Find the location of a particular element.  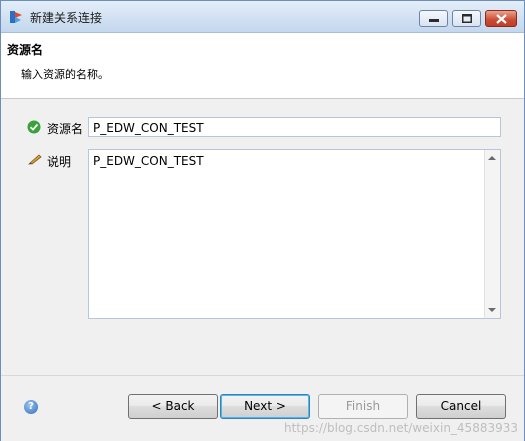

maximize-button is located at coordinates (466, 18).